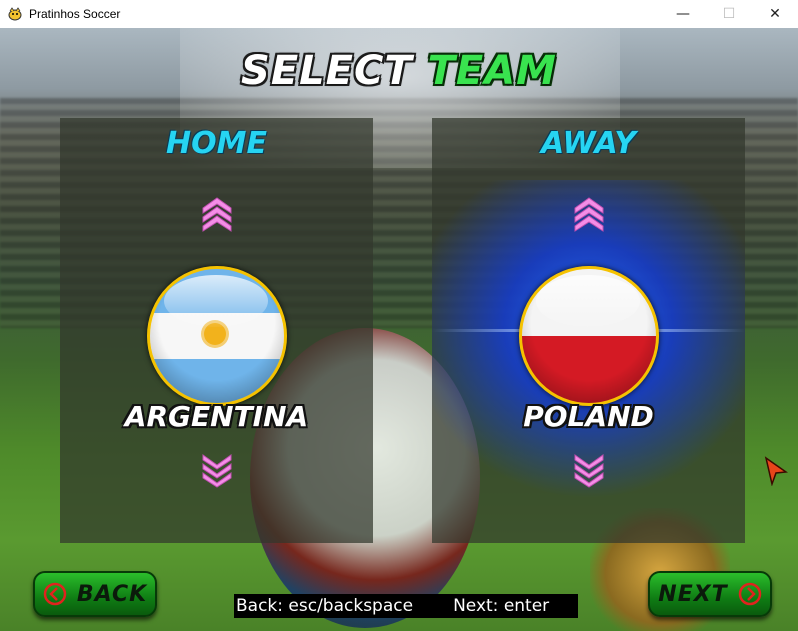 The height and width of the screenshot is (631, 798). What do you see at coordinates (216, 336) in the screenshot?
I see `argentina-flag-icon` at bounding box center [216, 336].